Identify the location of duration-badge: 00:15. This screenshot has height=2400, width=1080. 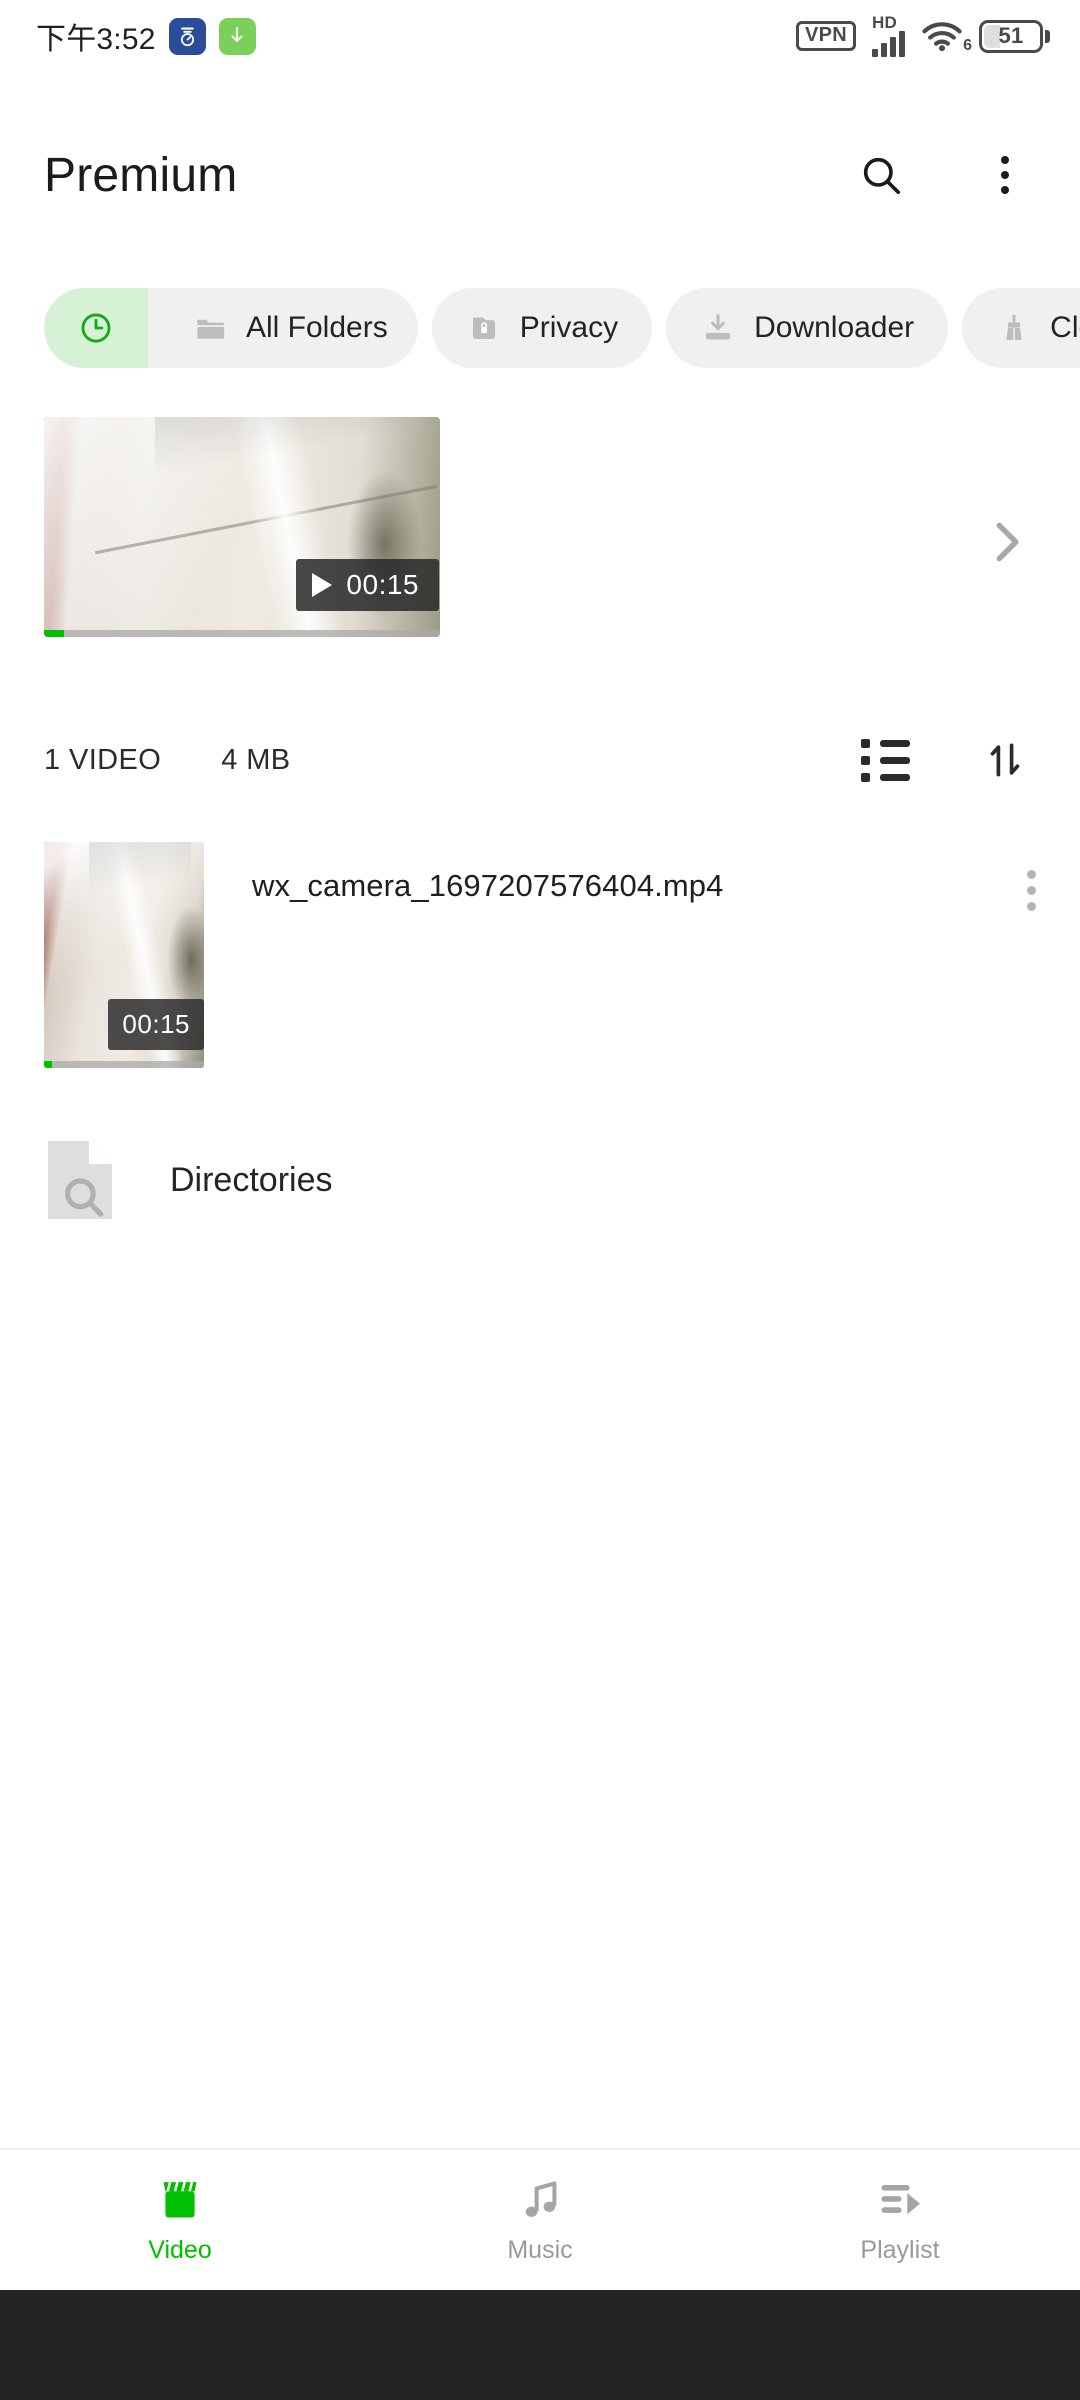
(367, 585).